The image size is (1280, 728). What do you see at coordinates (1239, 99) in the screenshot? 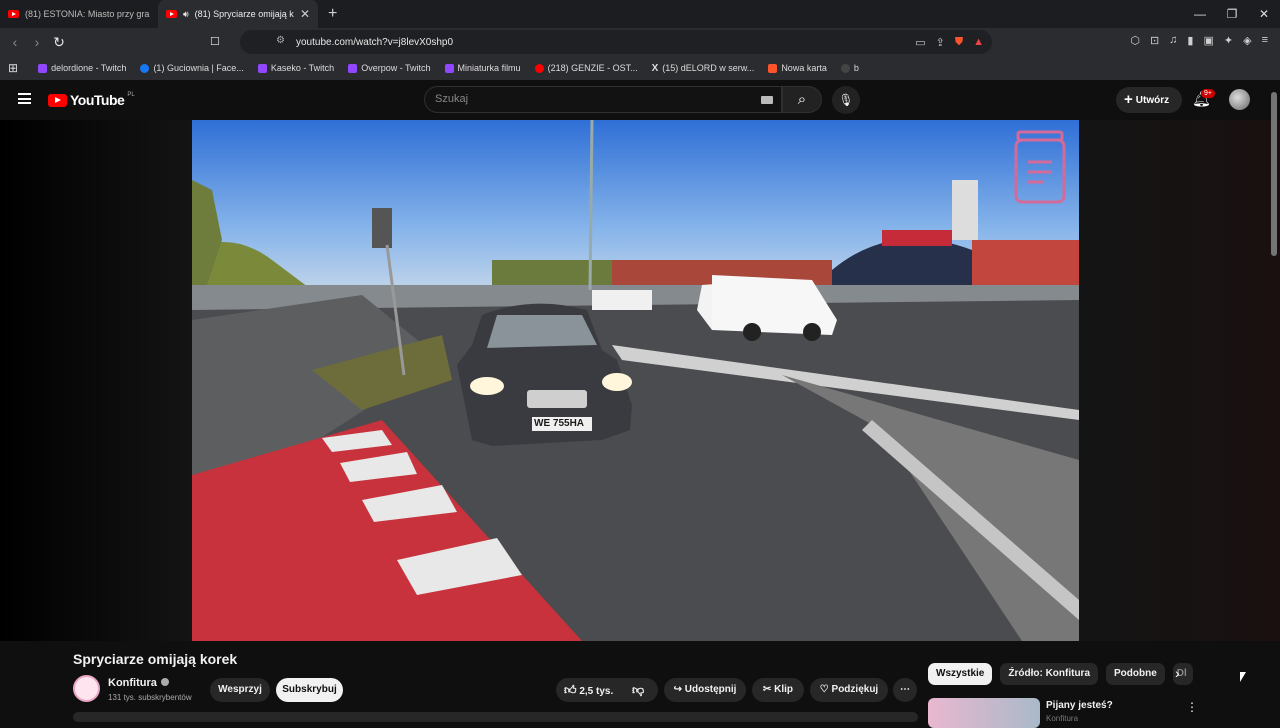
I see `avatar` at bounding box center [1239, 99].